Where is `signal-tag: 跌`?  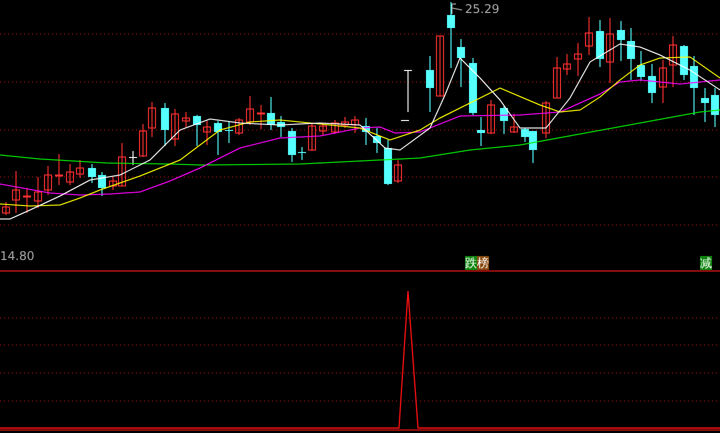
signal-tag: 跌 is located at coordinates (471, 263).